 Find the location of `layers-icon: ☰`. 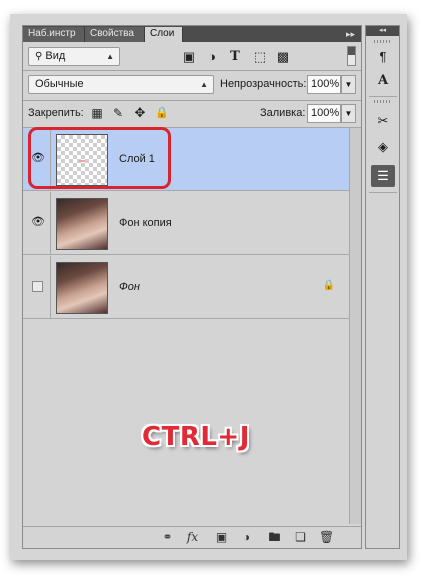

layers-icon: ☰ is located at coordinates (383, 176).